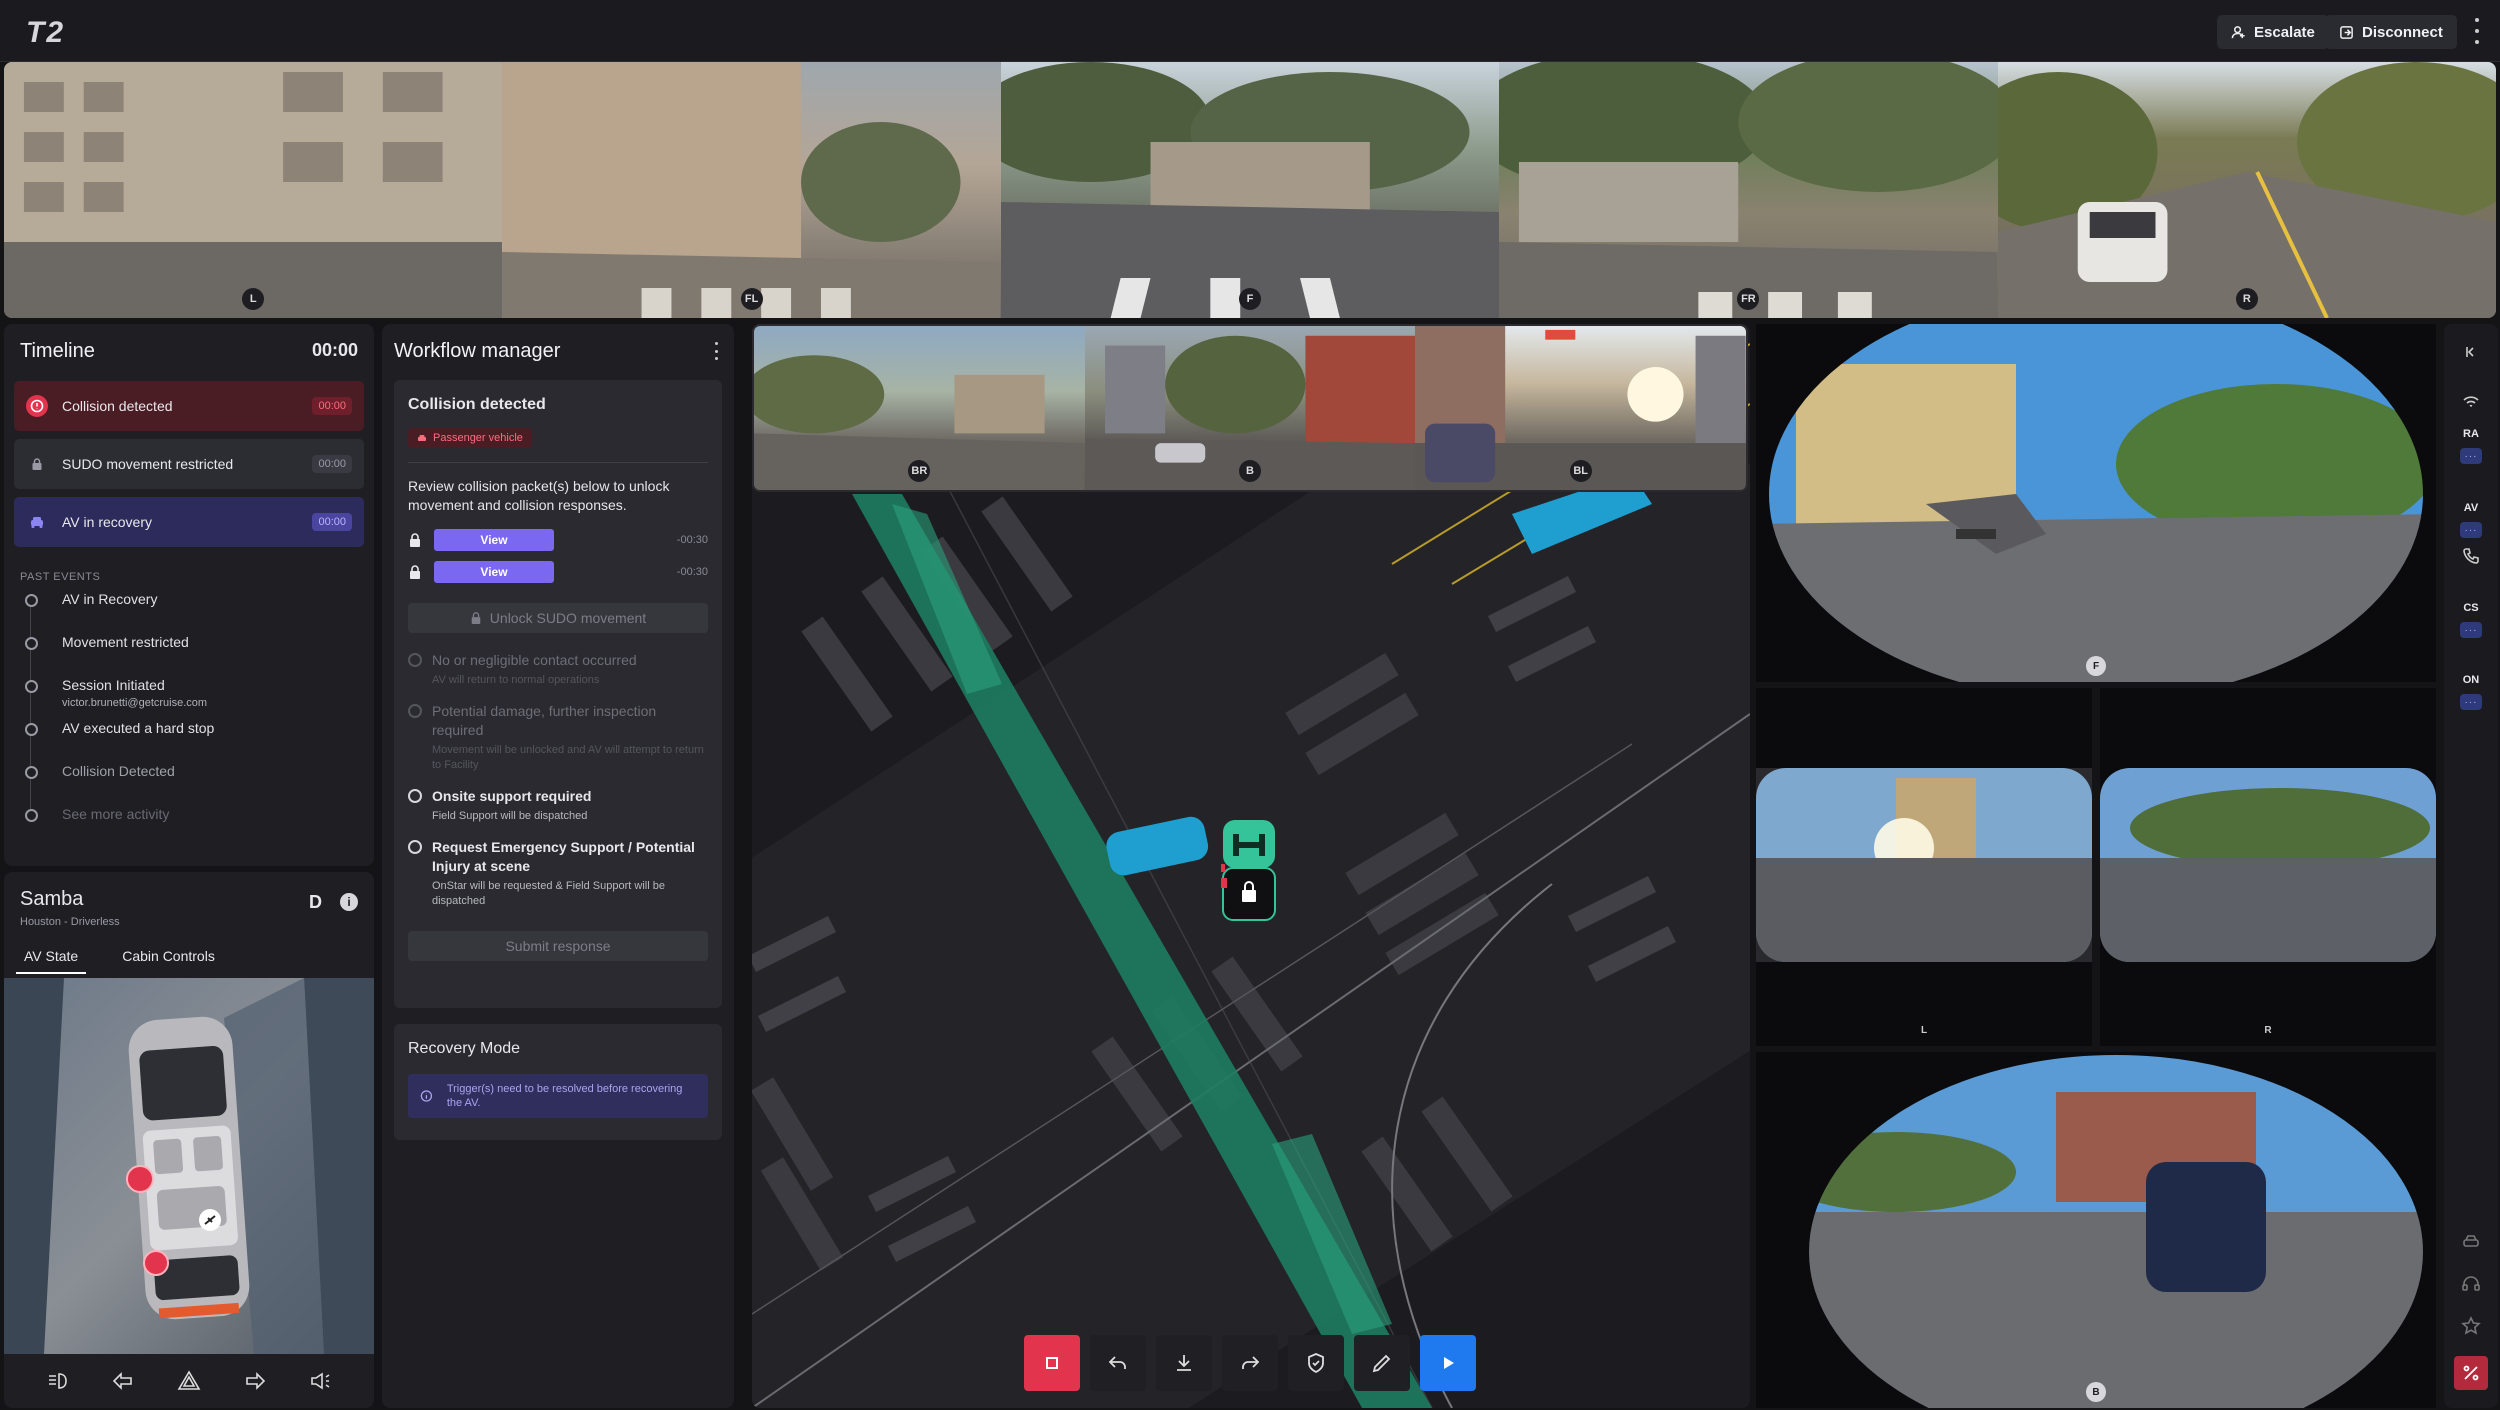 Image resolution: width=2500 pixels, height=1410 pixels. What do you see at coordinates (558, 540) in the screenshot?
I see `collision-packet: View -00:30` at bounding box center [558, 540].